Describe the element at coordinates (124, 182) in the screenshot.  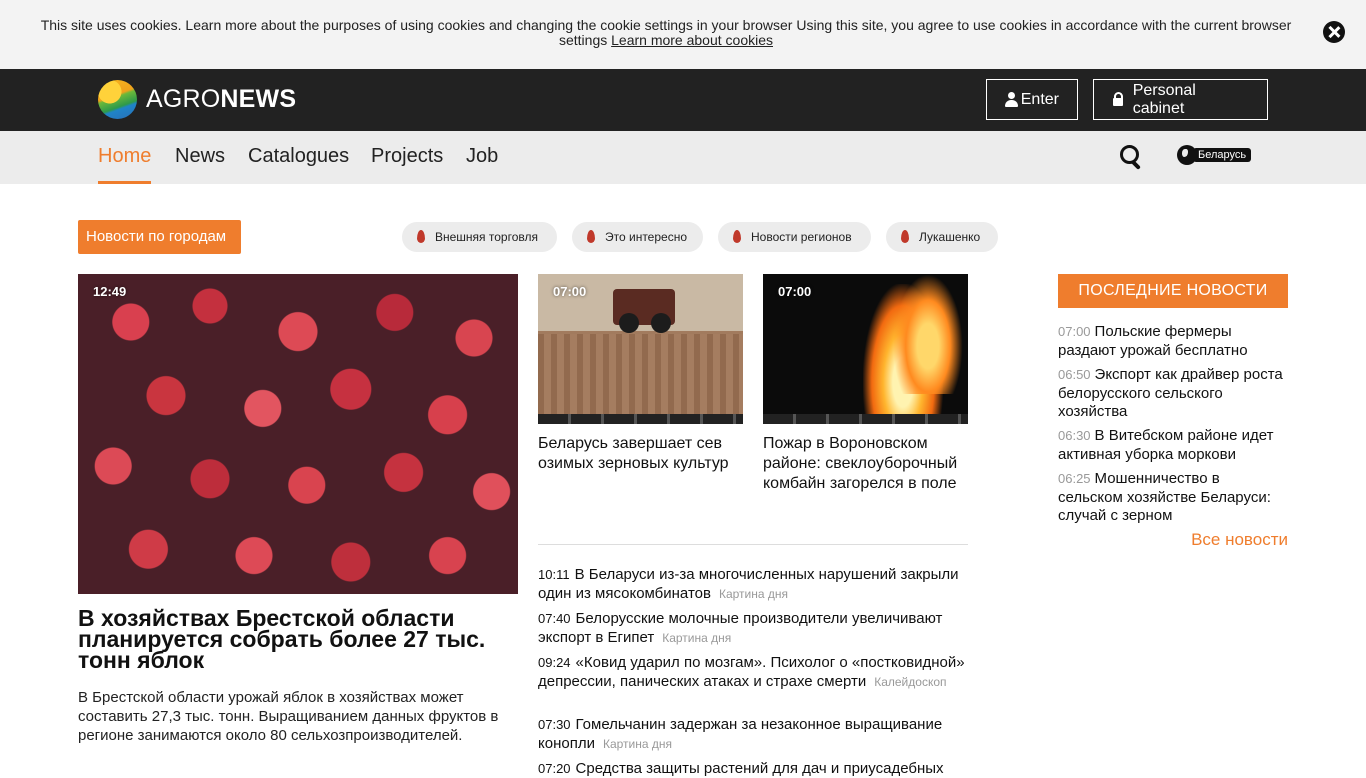
I see `active-nav-indicator` at that location.